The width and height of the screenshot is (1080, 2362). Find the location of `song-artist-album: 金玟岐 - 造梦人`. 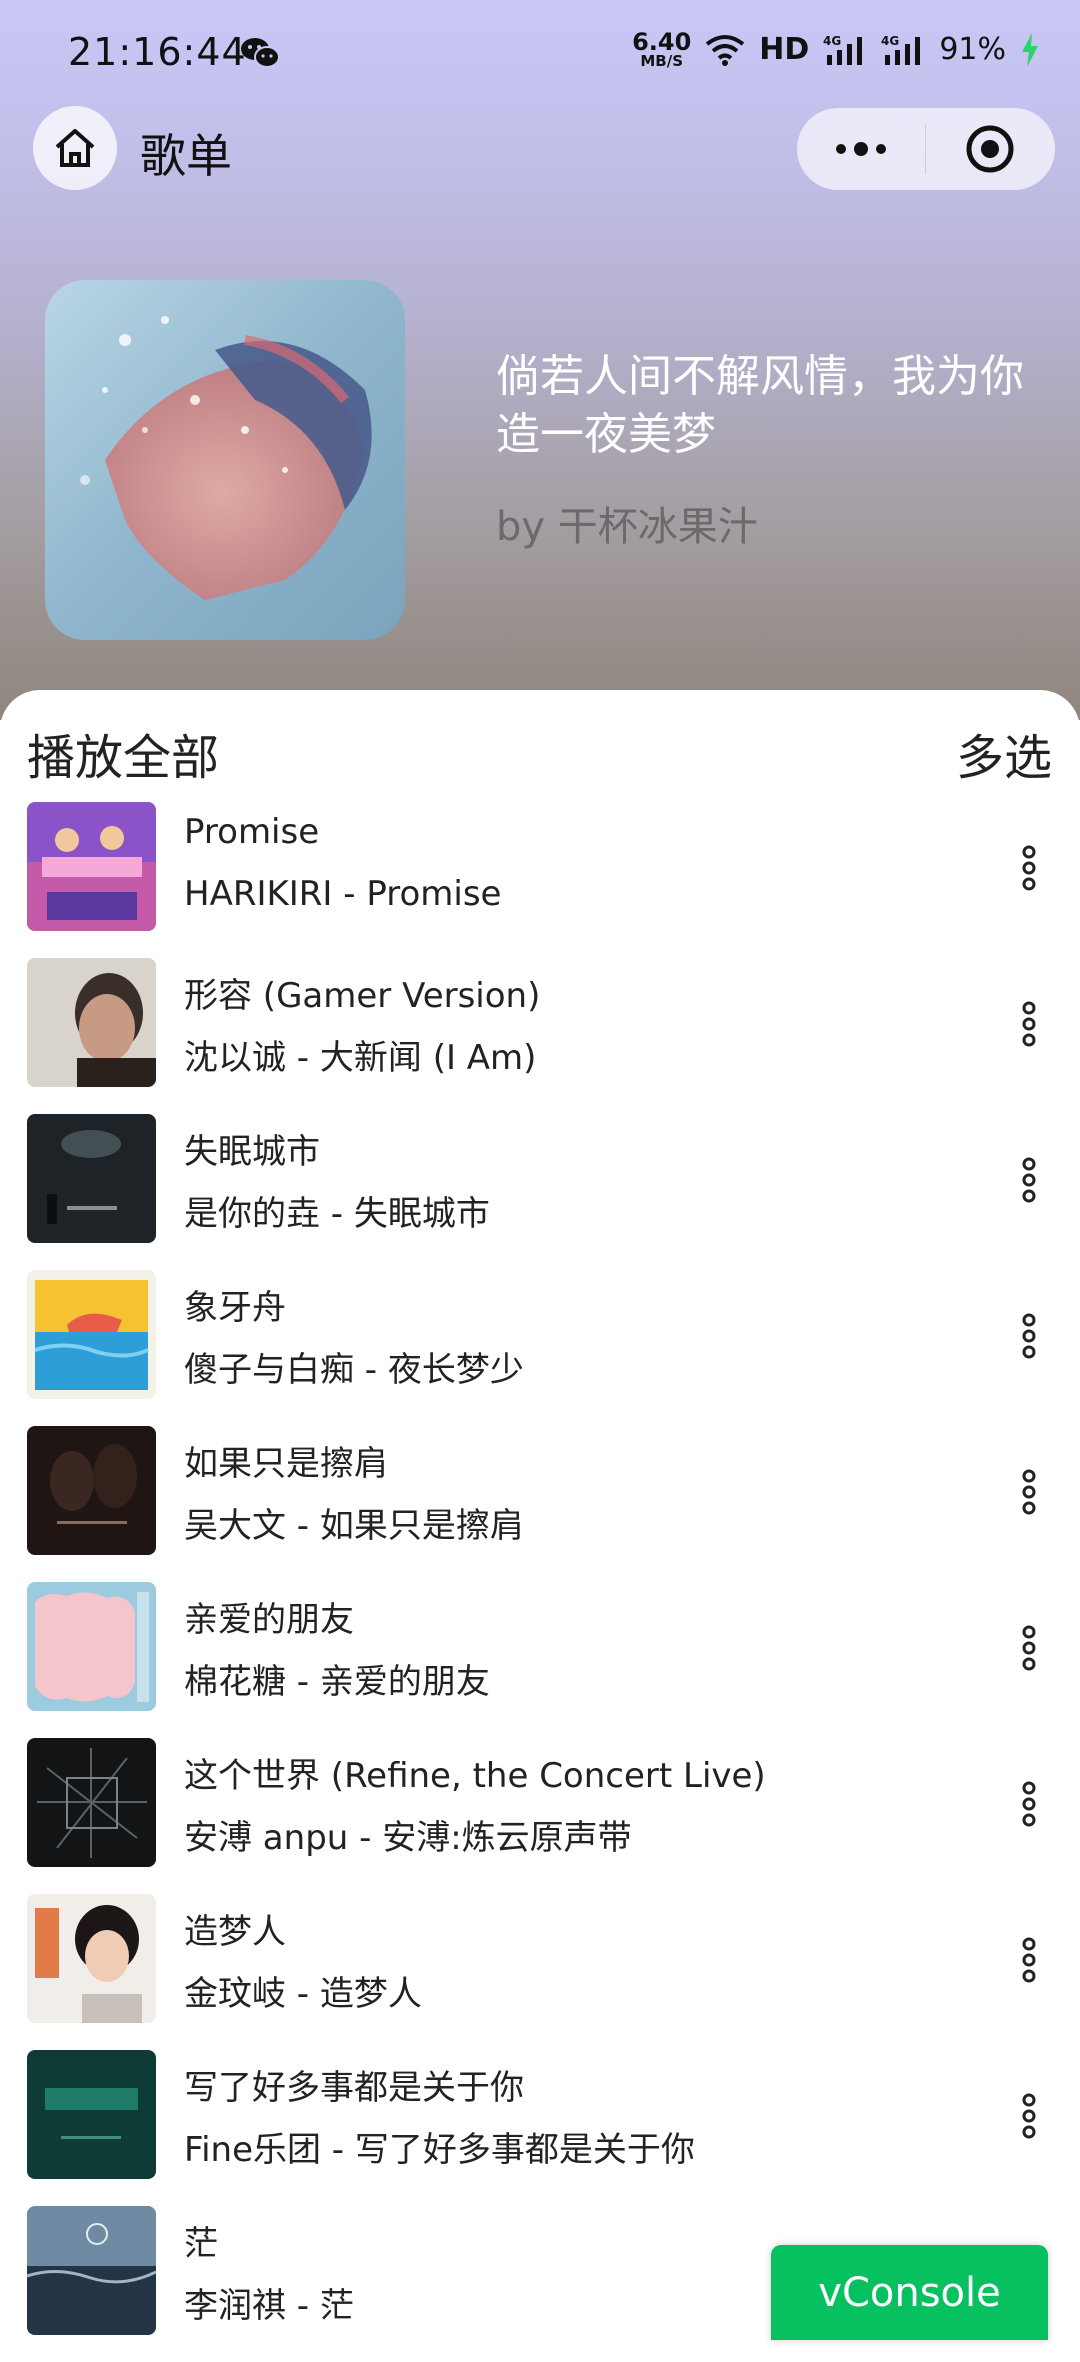

song-artist-album: 金玟岐 - 造梦人 is located at coordinates (303, 1994).